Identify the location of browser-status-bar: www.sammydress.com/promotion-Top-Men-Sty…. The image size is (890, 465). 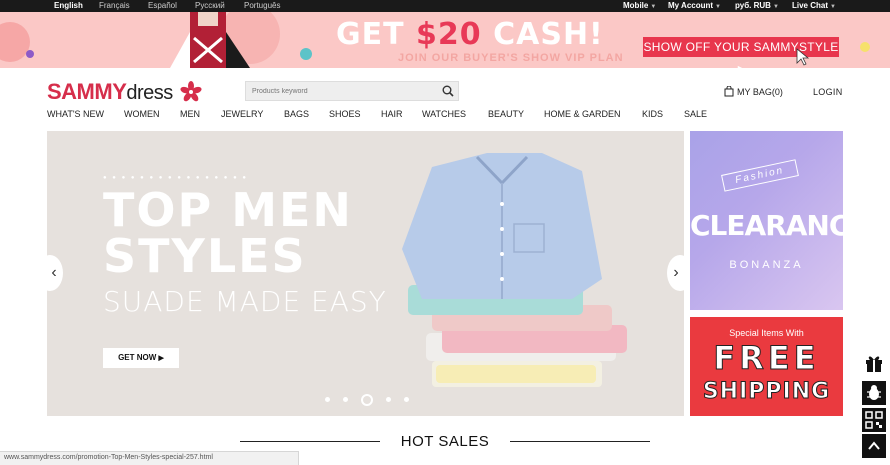
(149, 458).